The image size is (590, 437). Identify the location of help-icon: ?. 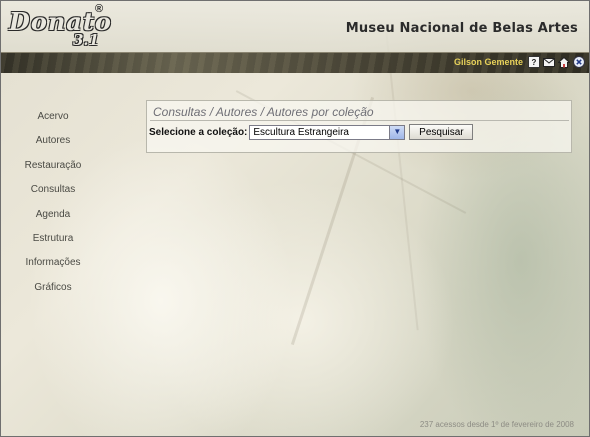
(534, 62).